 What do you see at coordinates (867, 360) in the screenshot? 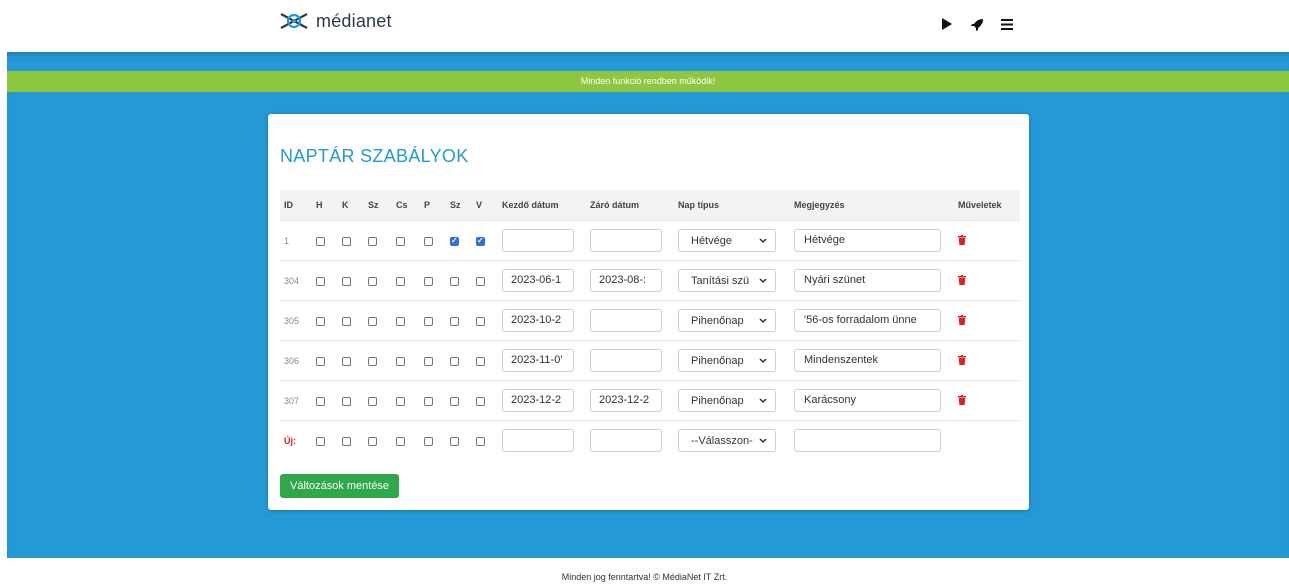
I see `note-input: Mindenszentek` at bounding box center [867, 360].